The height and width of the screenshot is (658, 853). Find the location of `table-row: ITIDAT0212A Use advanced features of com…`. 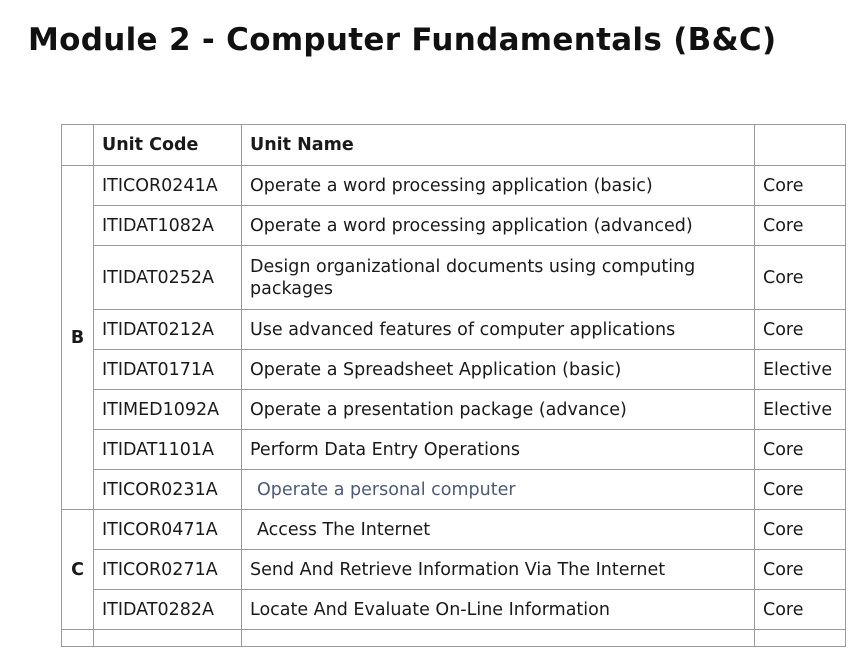

table-row: ITIDAT0212A Use advanced features of com… is located at coordinates (454, 329).